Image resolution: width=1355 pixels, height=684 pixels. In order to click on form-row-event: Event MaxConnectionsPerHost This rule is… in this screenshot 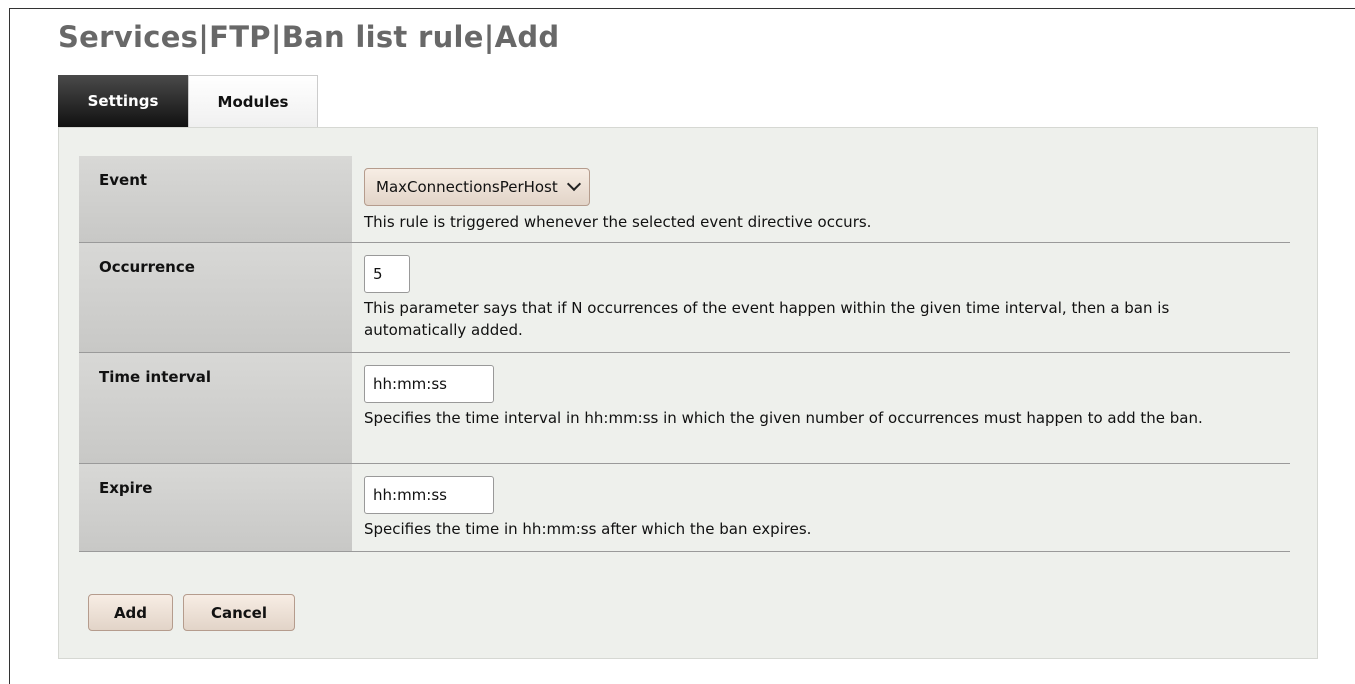, I will do `click(684, 199)`.